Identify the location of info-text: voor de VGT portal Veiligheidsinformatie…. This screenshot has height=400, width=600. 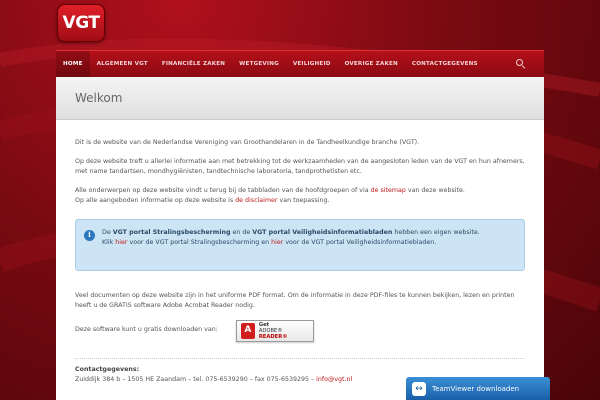
(360, 242).